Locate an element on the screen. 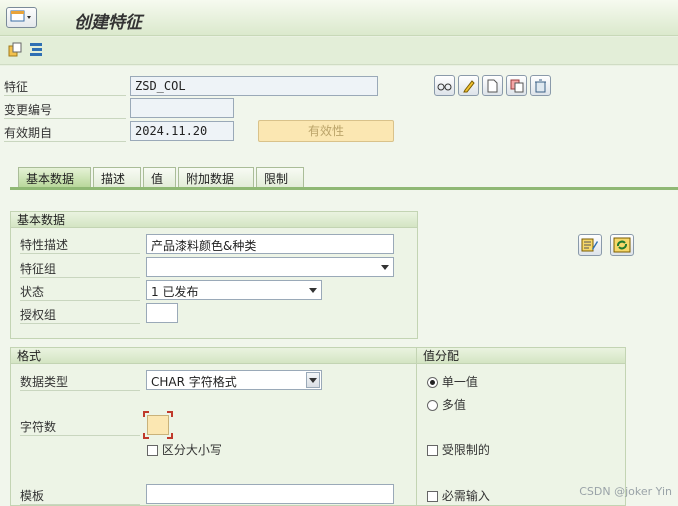 The height and width of the screenshot is (506, 678). status-value: 1 已发布 is located at coordinates (175, 292).